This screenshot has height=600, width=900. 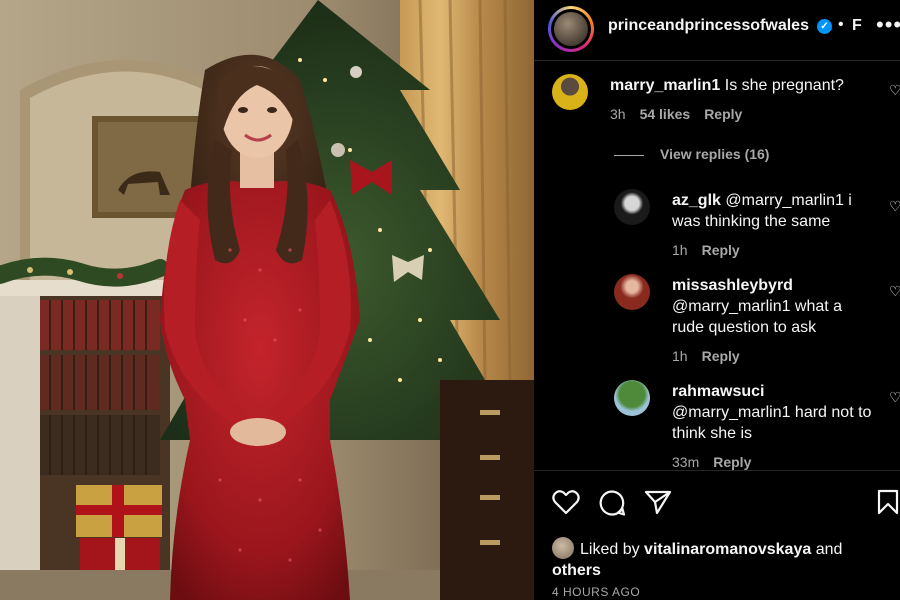 What do you see at coordinates (629, 155) in the screenshot?
I see `divider-line` at bounding box center [629, 155].